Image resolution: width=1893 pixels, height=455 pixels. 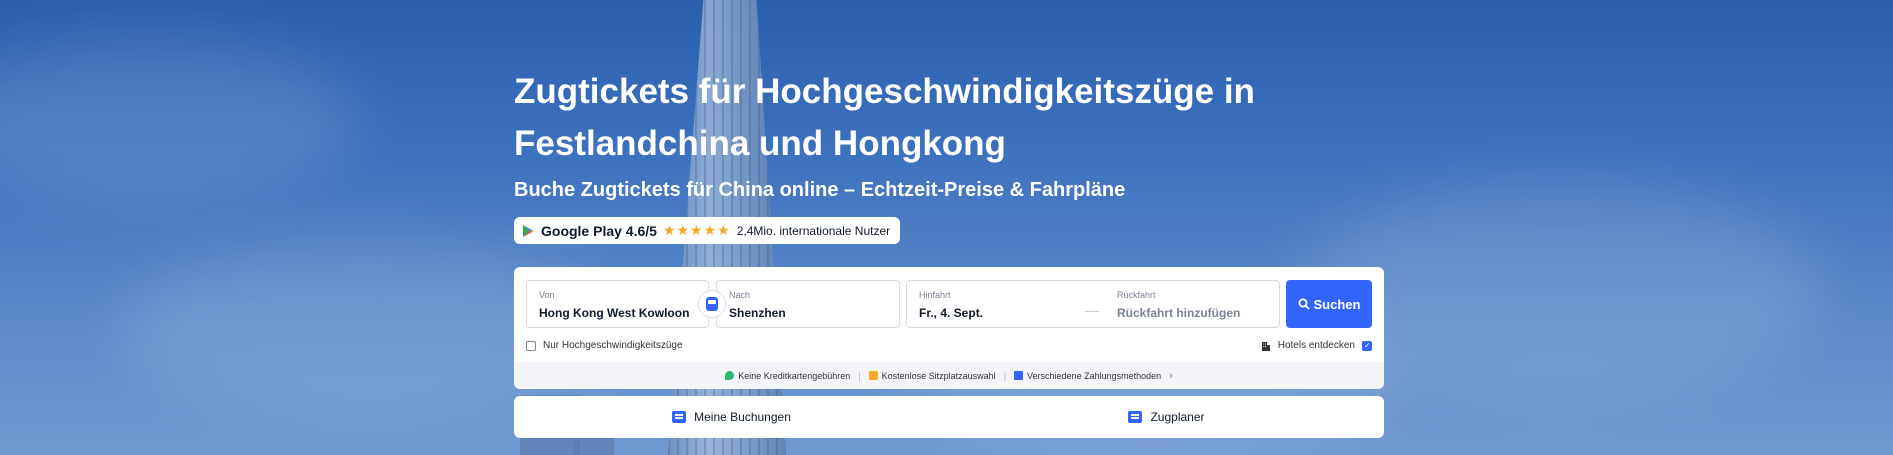 What do you see at coordinates (613, 345) in the screenshot?
I see `high-speed-label: Nur Hochgeschwindigkeitszüge` at bounding box center [613, 345].